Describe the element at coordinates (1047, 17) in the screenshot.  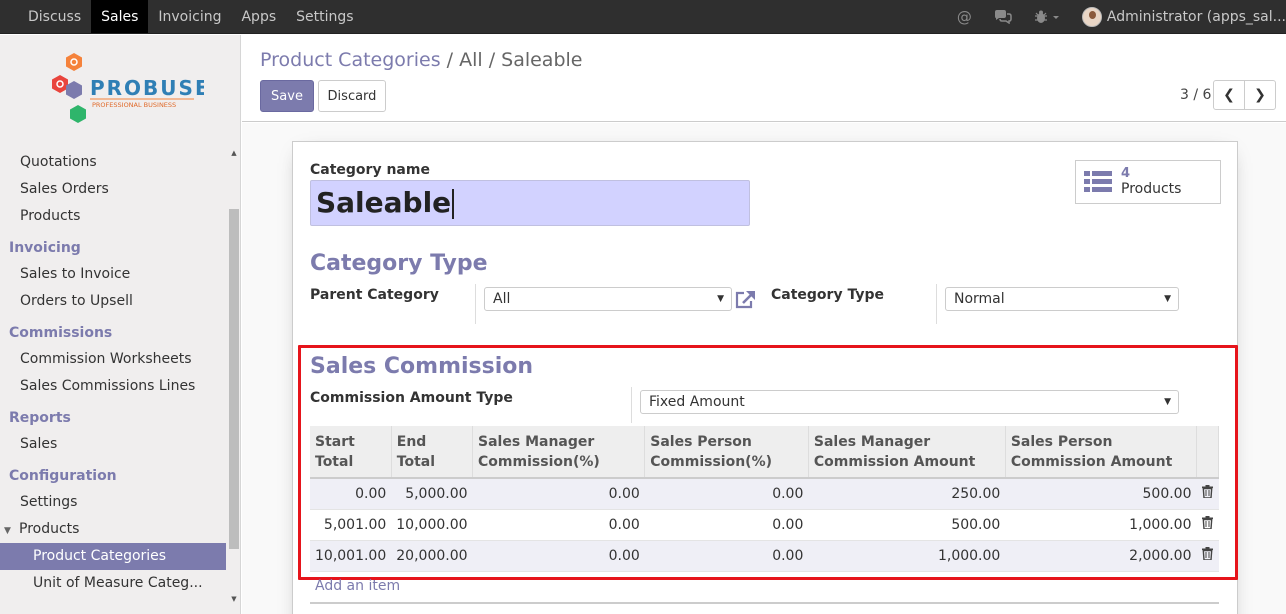
I see `debug-bug-icon` at that location.